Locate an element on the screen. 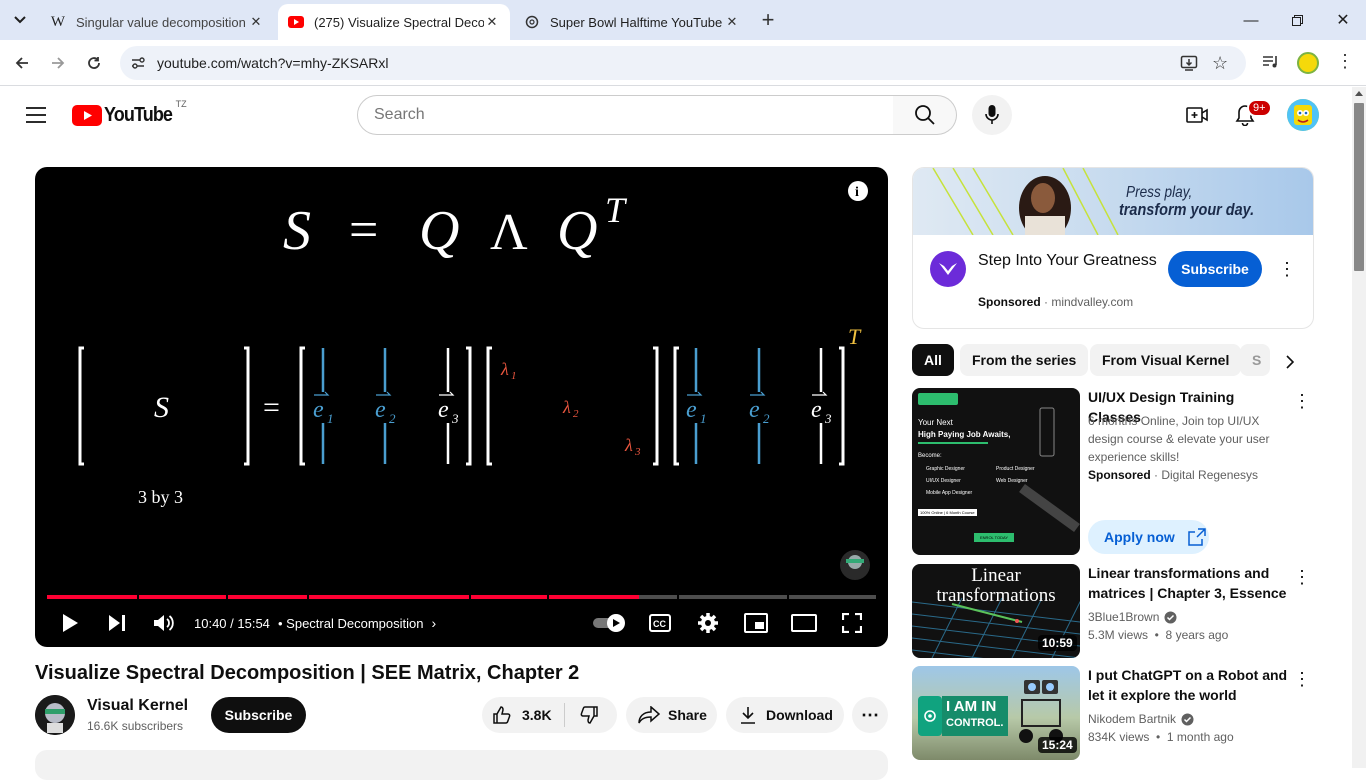 This screenshot has width=1366, height=780. rec-thumbnail: Linear transformations 10:59 is located at coordinates (996, 611).